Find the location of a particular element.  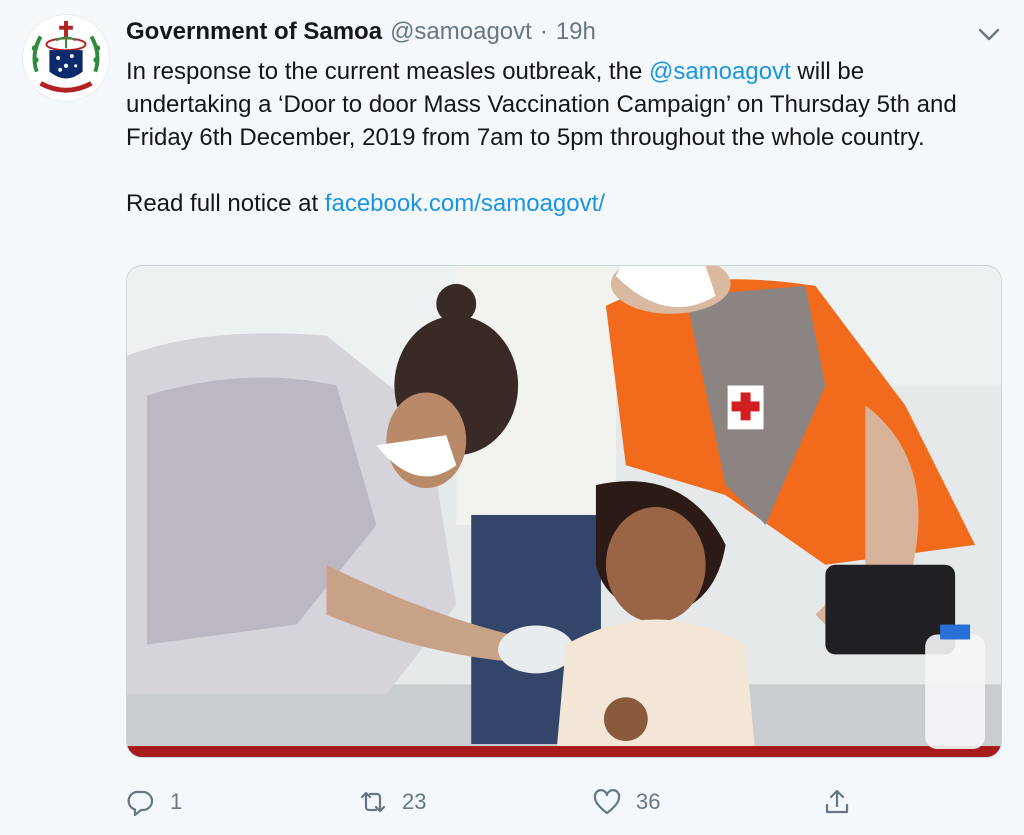

reply-button: 1 is located at coordinates (154, 802).